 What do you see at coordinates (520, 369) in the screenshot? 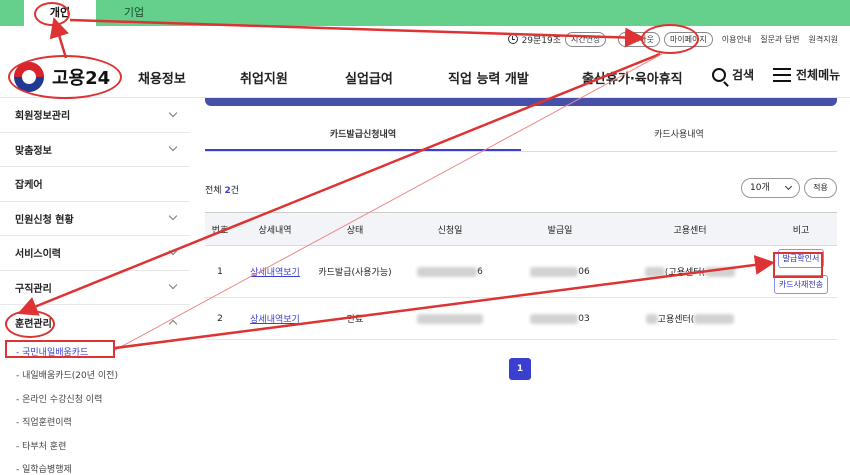
I see `page-1-button: 1` at bounding box center [520, 369].